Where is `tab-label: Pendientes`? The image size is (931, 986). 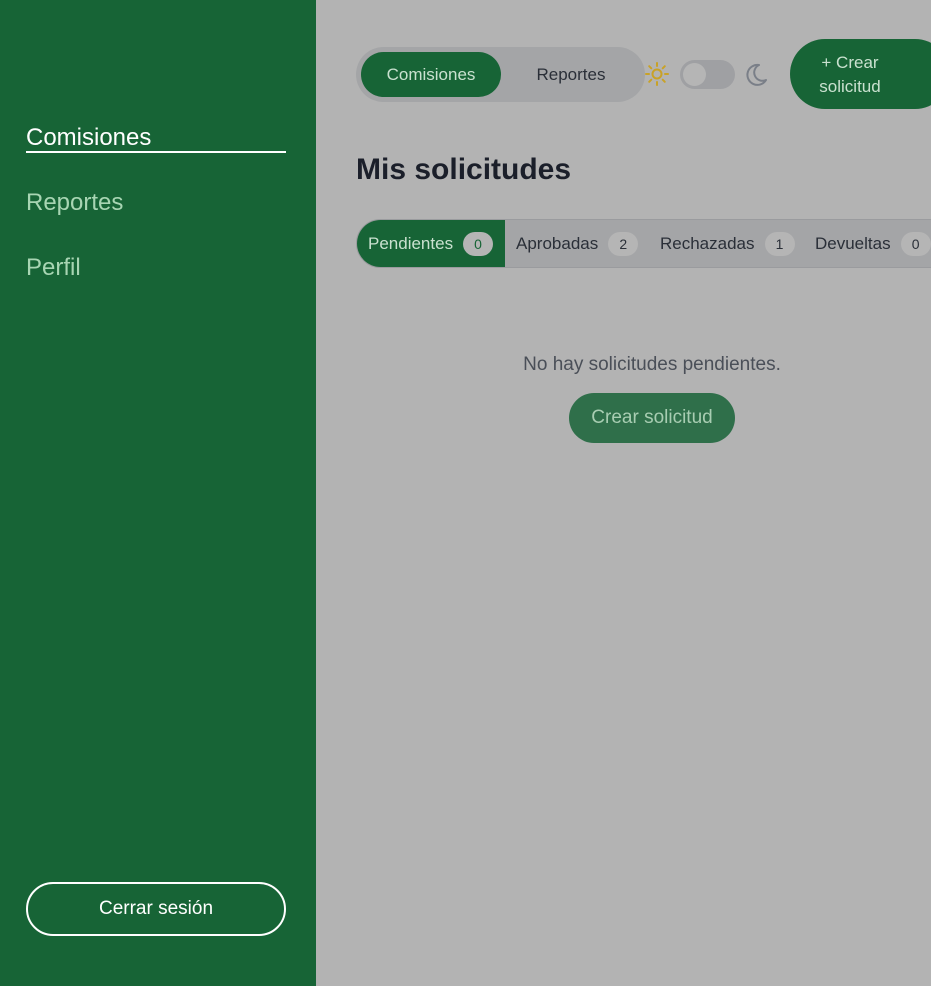 tab-label: Pendientes is located at coordinates (411, 243).